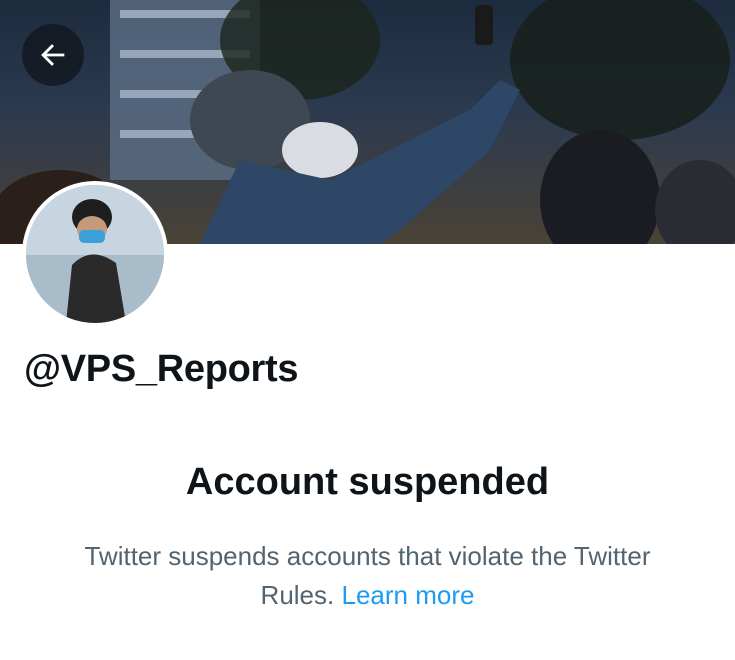  Describe the element at coordinates (407, 595) in the screenshot. I see `learn-more-link: Learn more` at that location.